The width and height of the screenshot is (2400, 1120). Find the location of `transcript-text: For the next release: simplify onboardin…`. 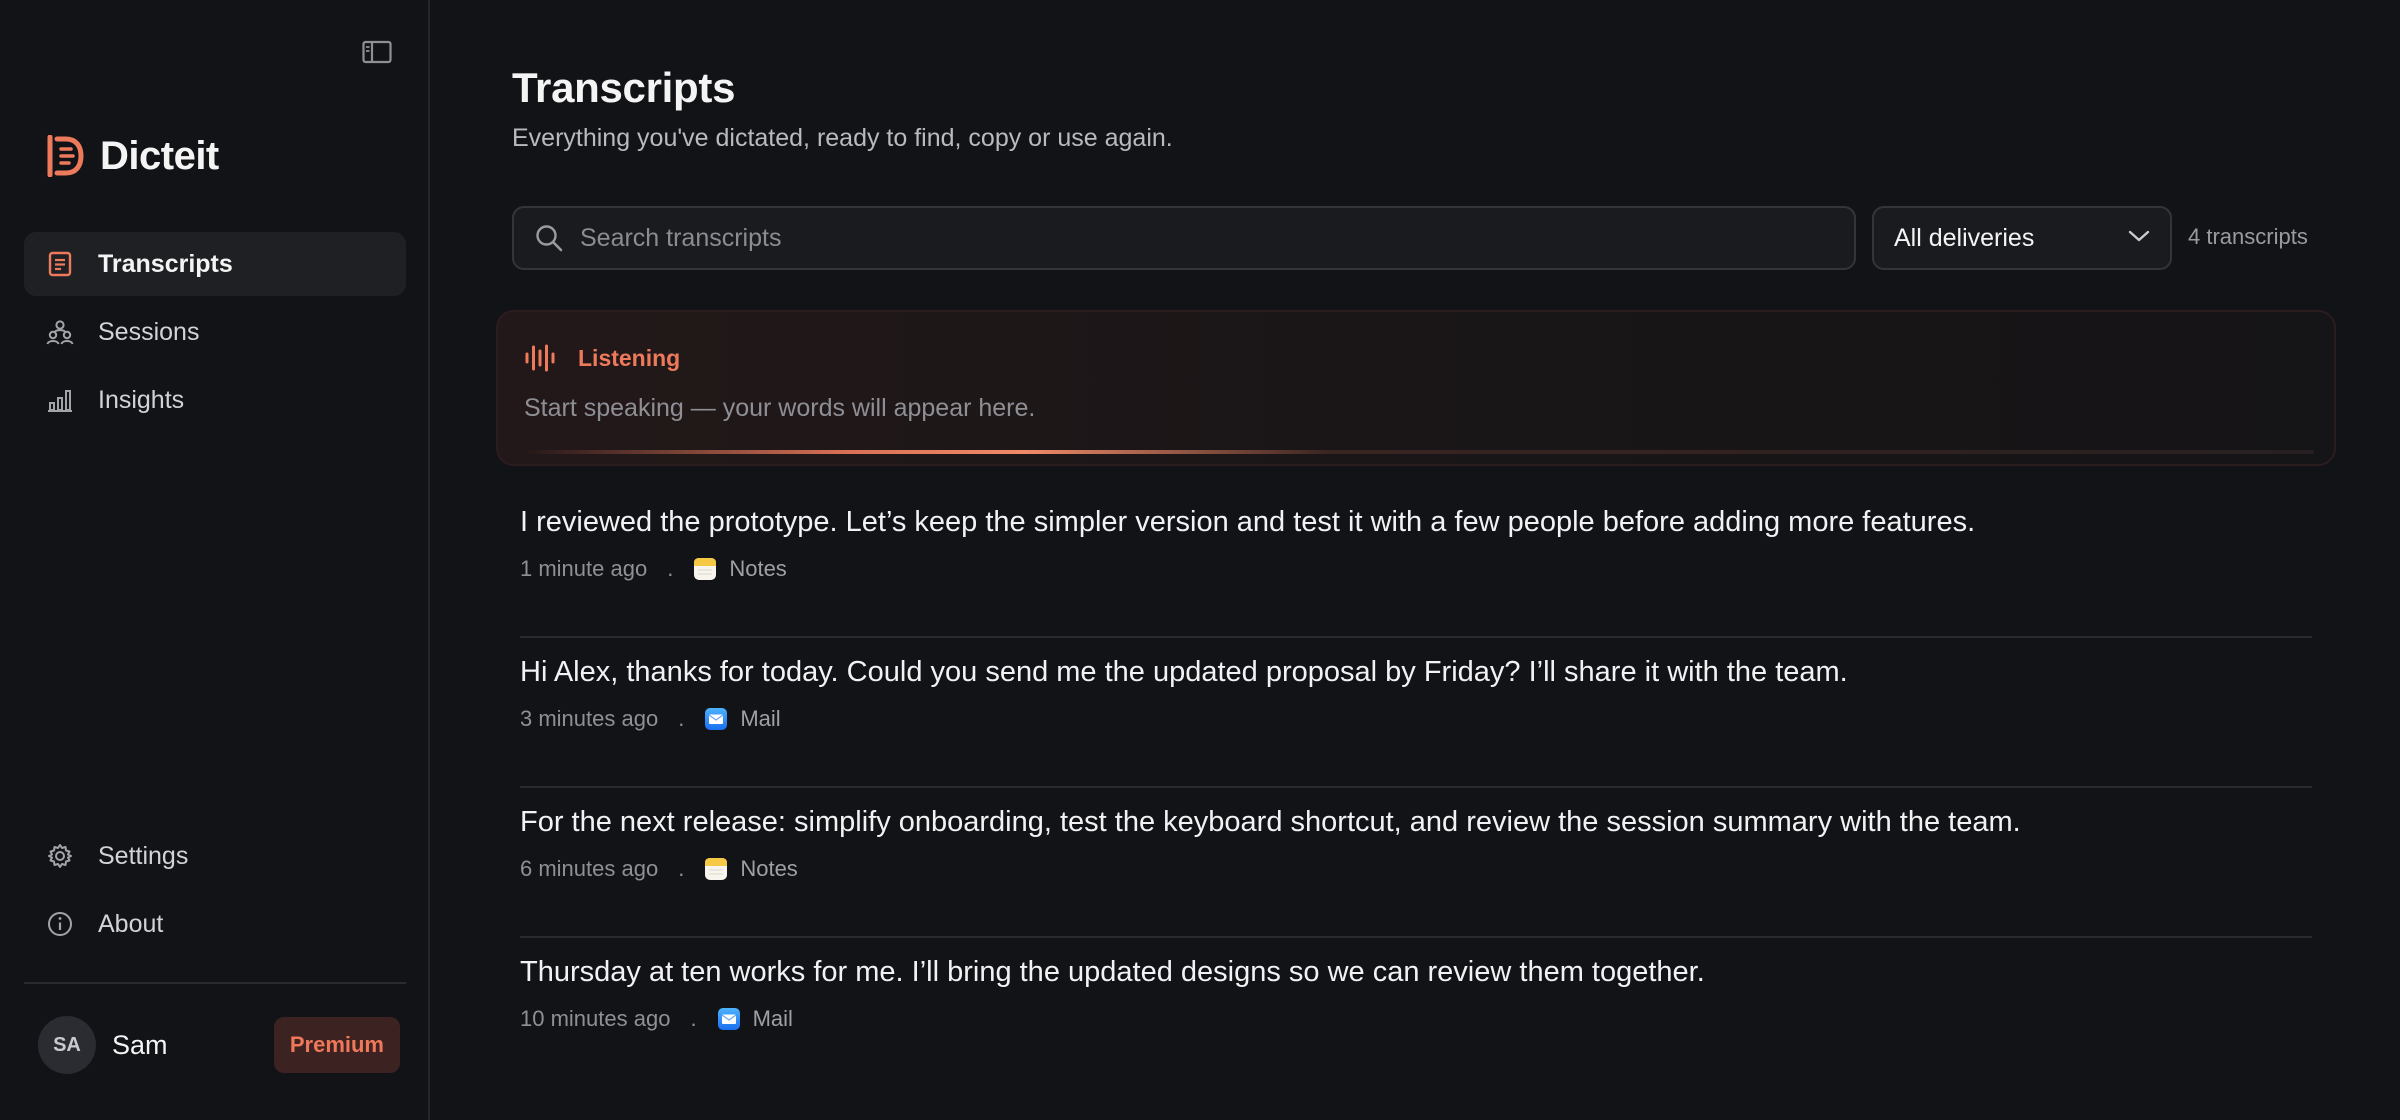

transcript-text: For the next release: simplify onboardin… is located at coordinates (1270, 822).